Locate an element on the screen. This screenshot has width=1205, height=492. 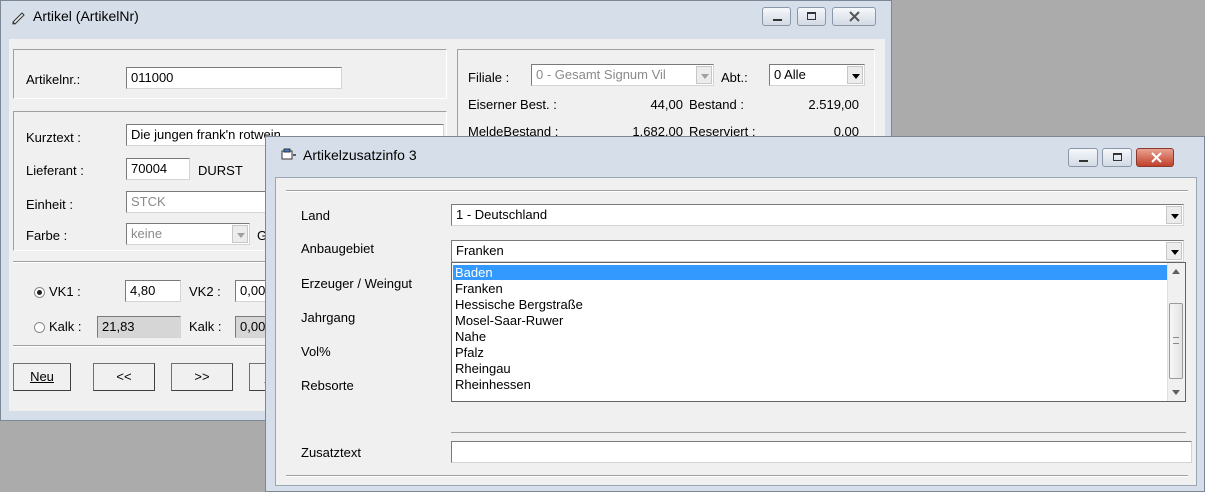
erzeuger-label: Erzeuger / Weingut is located at coordinates (357, 283).